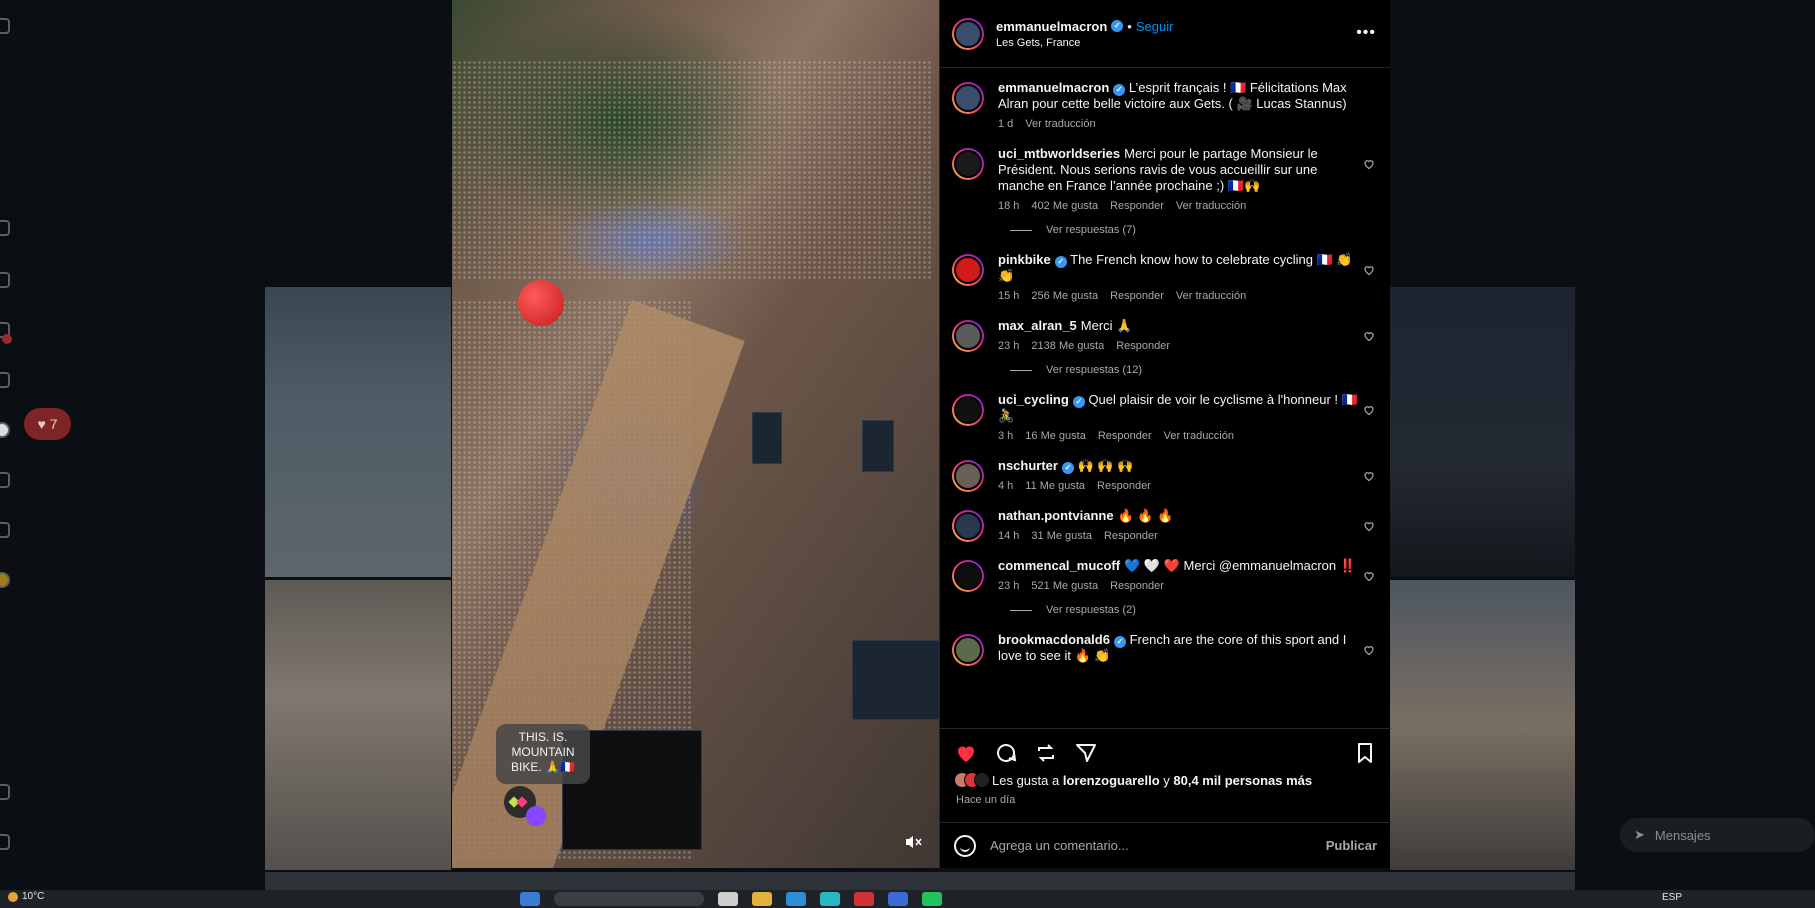  Describe the element at coordinates (629, 899) in the screenshot. I see `taskbar-search` at that location.